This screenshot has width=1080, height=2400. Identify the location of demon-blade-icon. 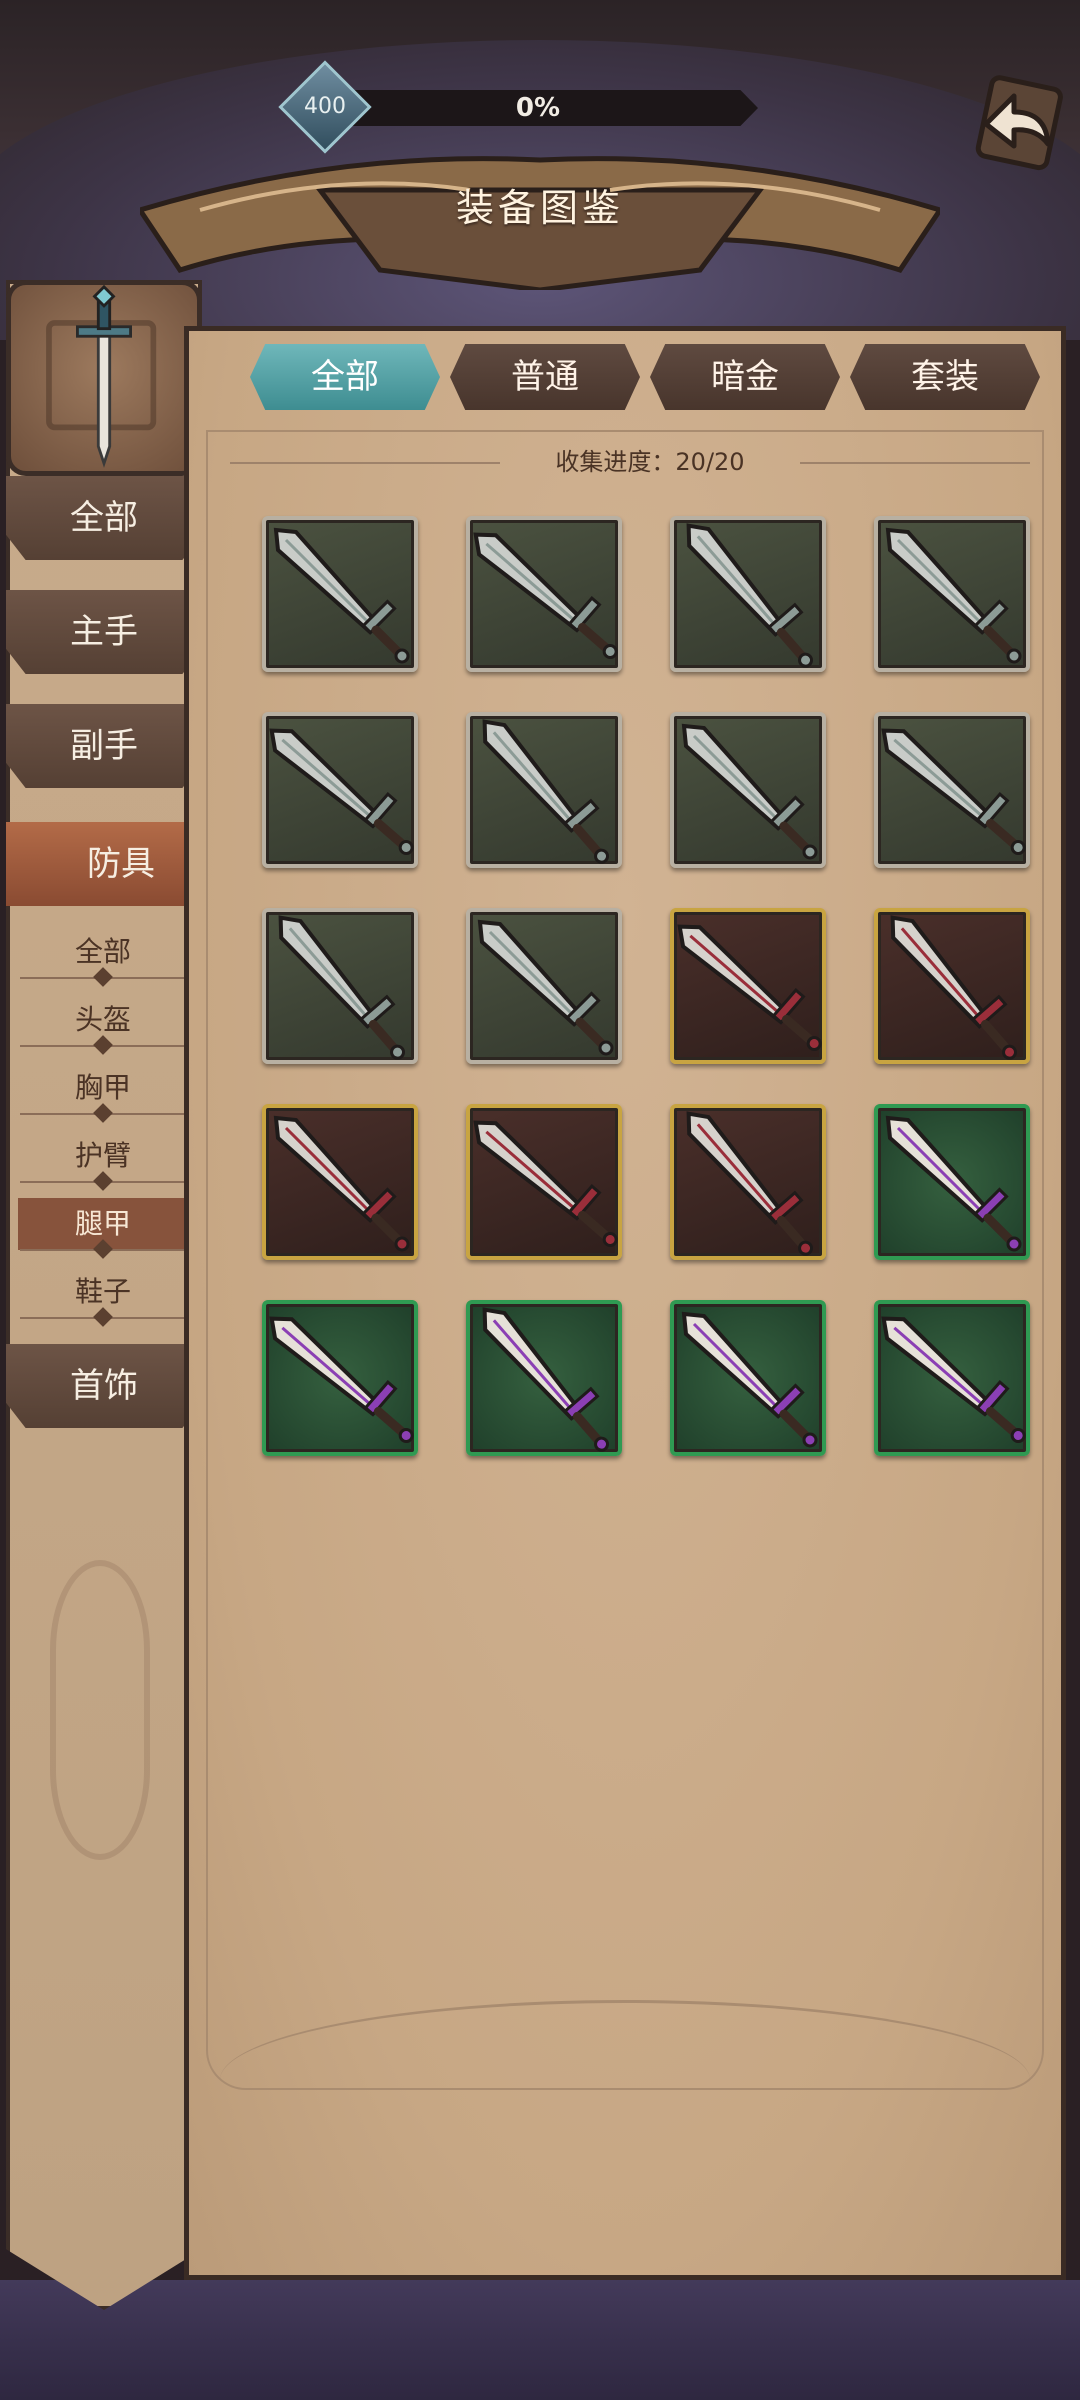
(953, 1183).